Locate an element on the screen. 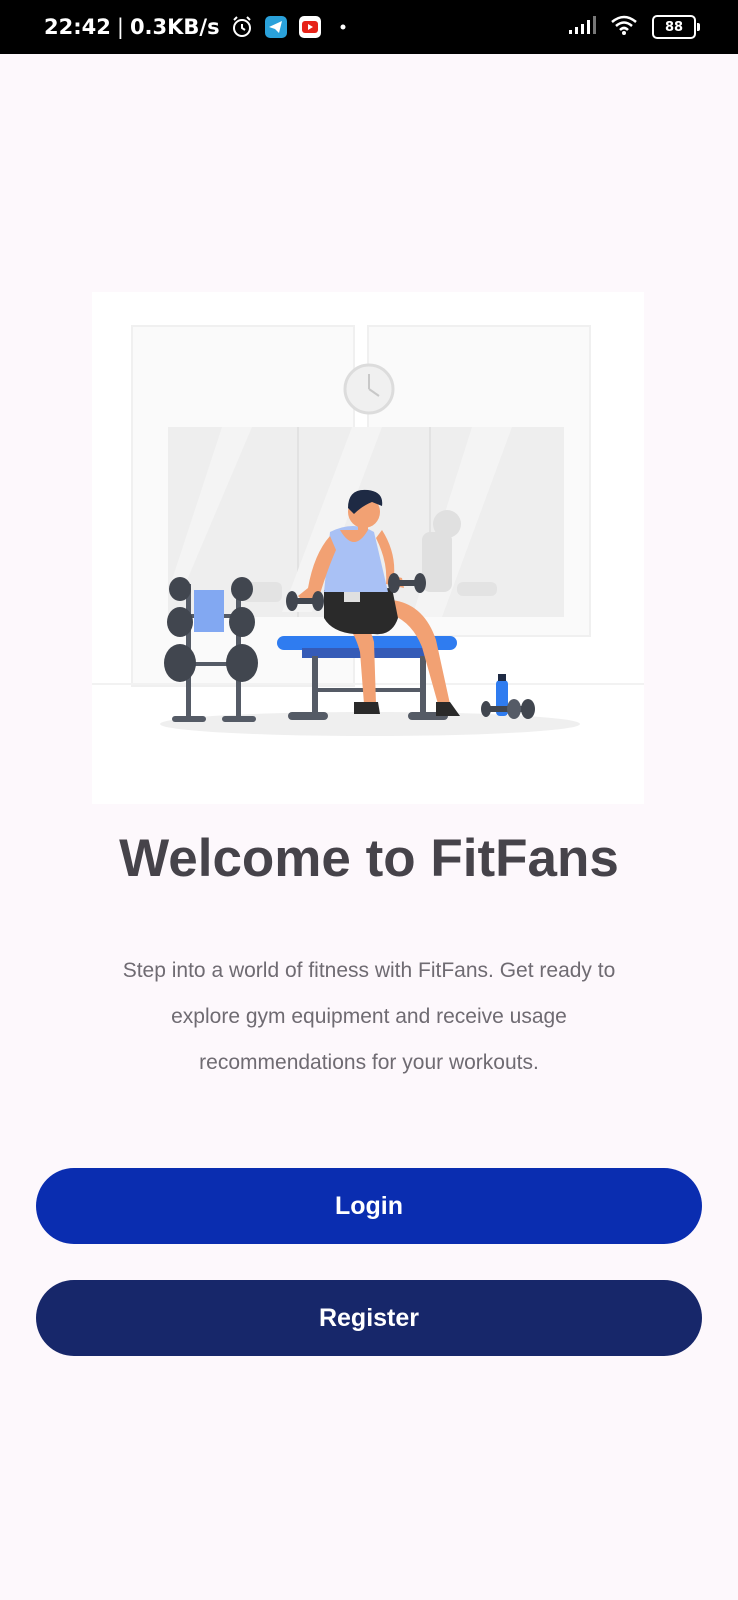 The height and width of the screenshot is (1600, 738). telegram-icon is located at coordinates (276, 27).